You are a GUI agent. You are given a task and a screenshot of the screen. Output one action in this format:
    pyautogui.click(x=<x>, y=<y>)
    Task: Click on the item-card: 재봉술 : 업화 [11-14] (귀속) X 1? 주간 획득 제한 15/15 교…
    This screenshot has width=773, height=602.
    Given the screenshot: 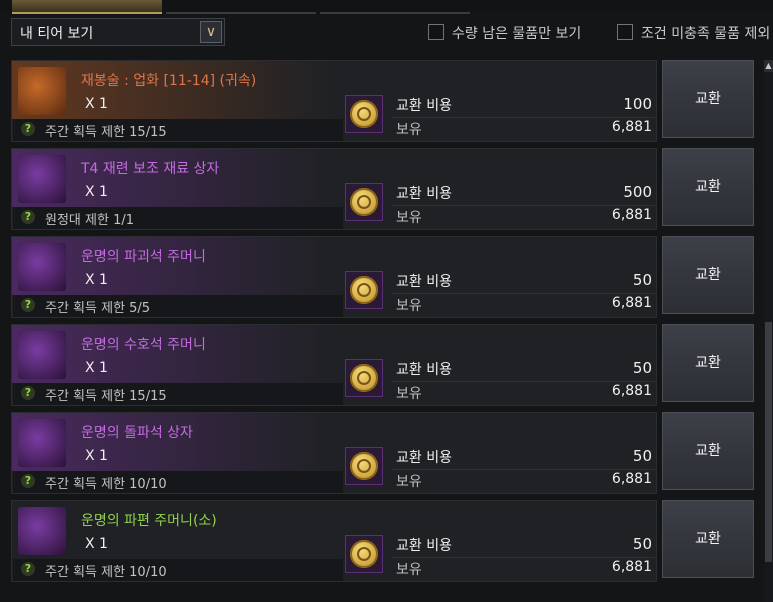 What is the action you would take?
    pyautogui.click(x=334, y=101)
    